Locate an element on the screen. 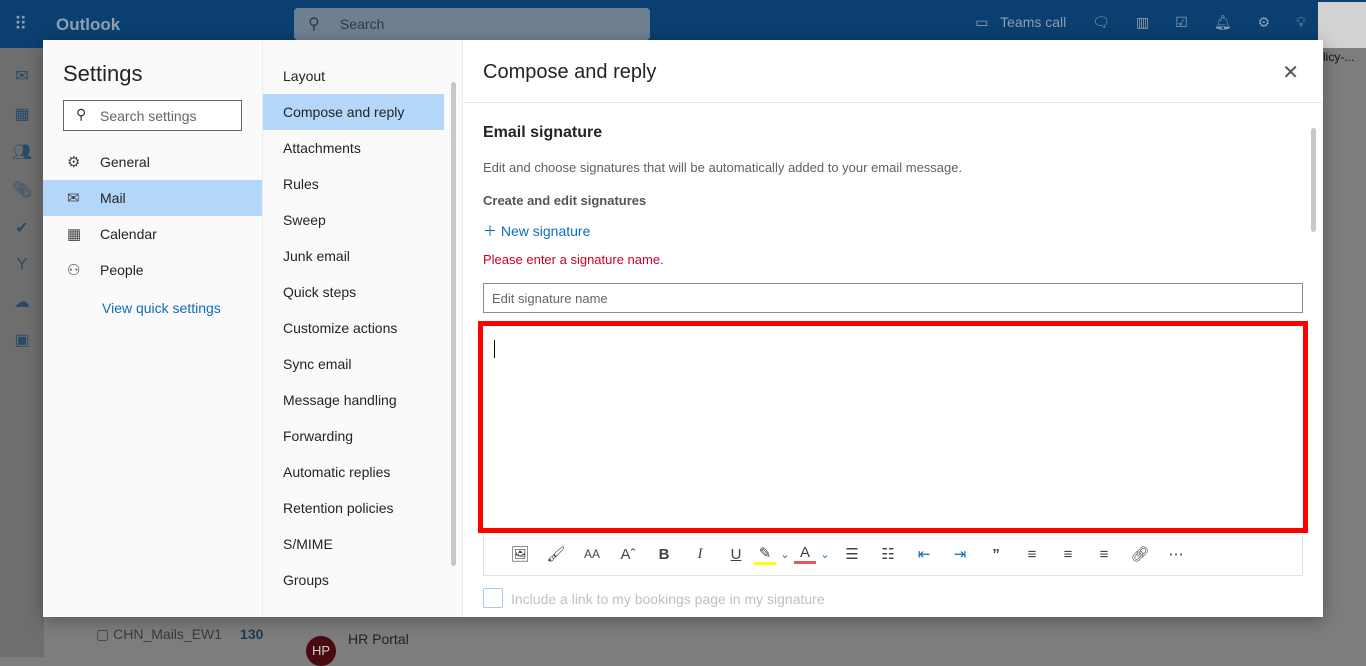  link-icon: 🔗︎ is located at coordinates (1140, 554).